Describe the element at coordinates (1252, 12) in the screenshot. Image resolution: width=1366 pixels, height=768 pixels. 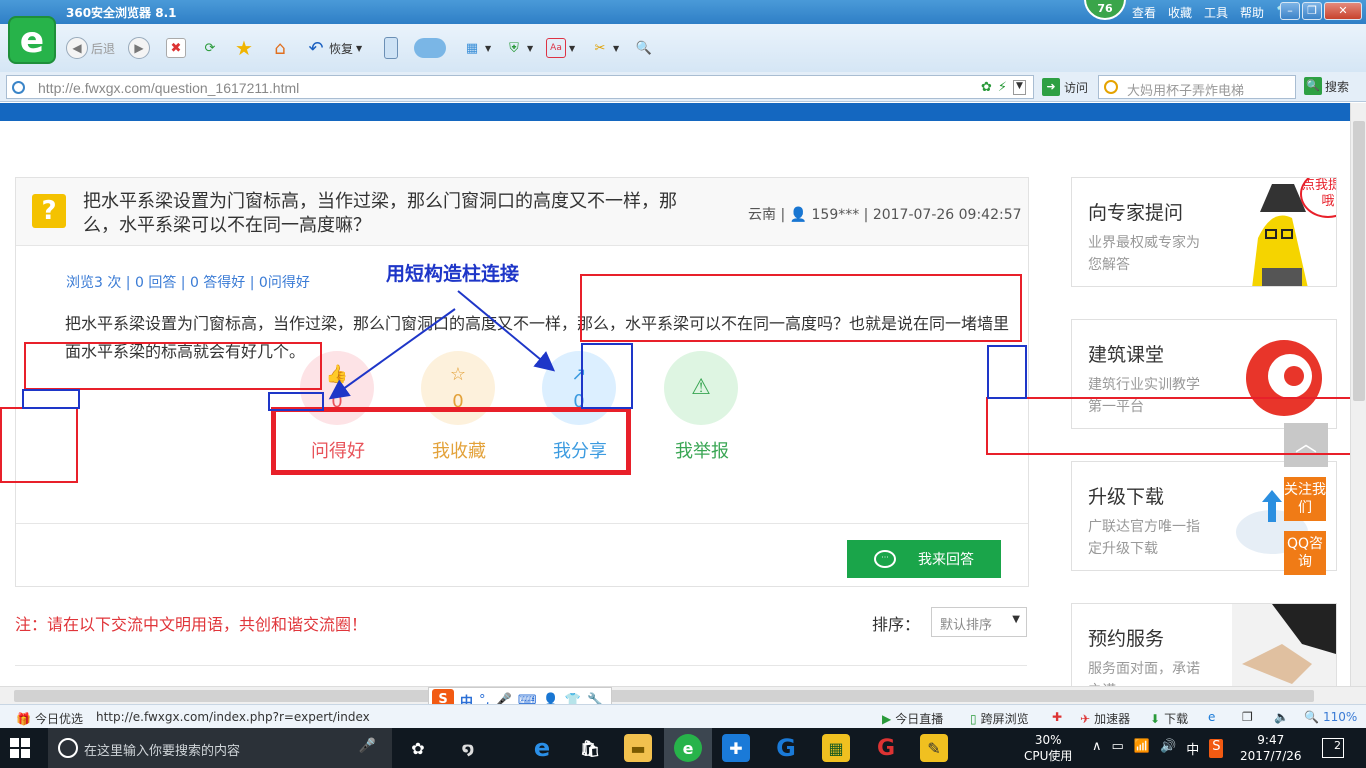
I see `menu-help: 帮助` at that location.